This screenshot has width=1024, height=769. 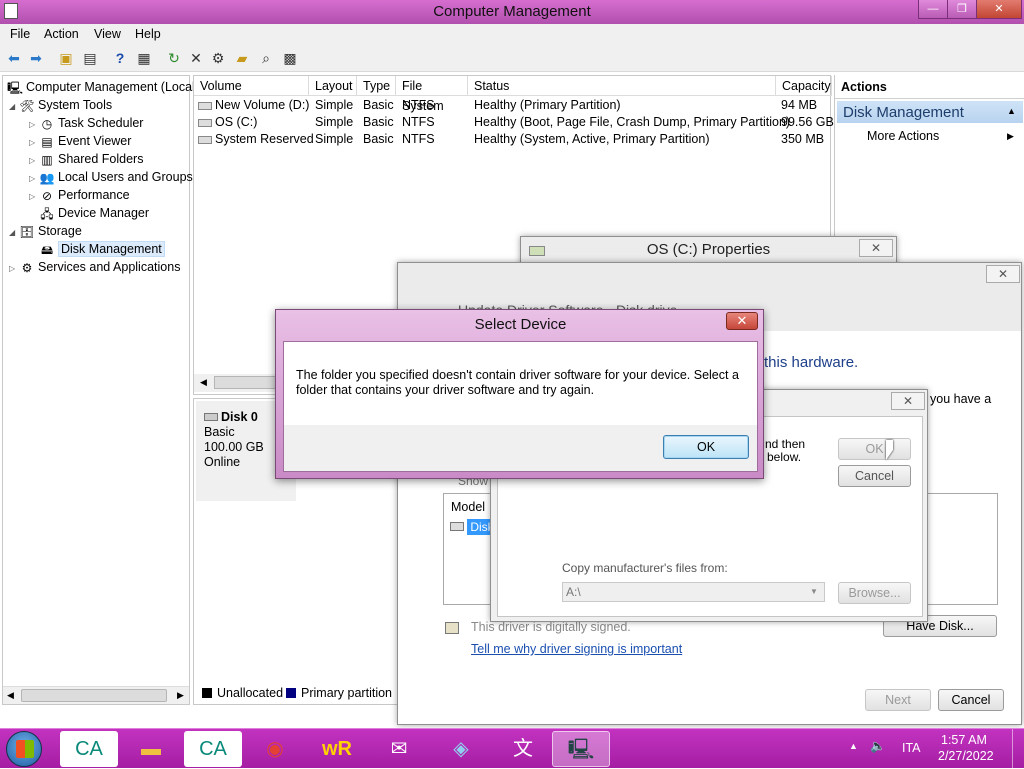 I want to click on delete-icon: ✕, so click(x=196, y=58).